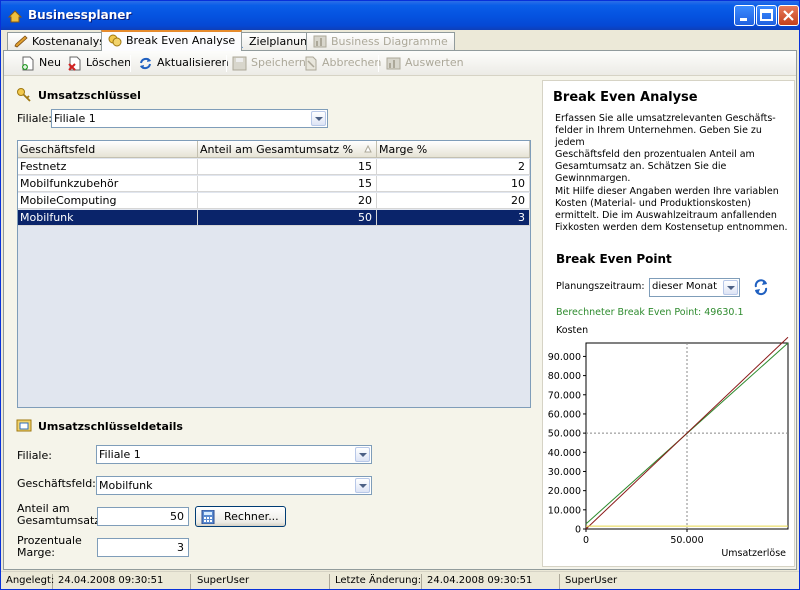 The width and height of the screenshot is (800, 590). I want to click on save-label: Speichern, so click(278, 62).